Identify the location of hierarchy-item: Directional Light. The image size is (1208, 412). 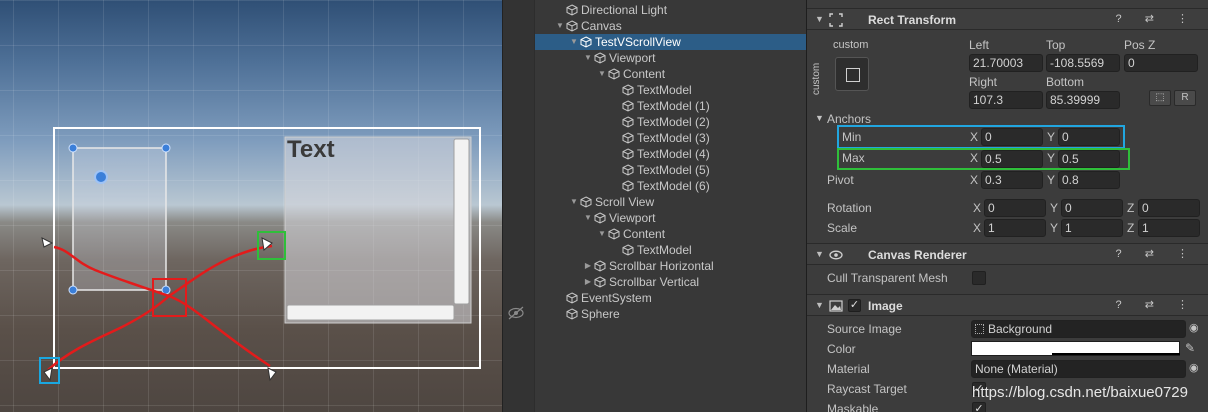
(670, 10).